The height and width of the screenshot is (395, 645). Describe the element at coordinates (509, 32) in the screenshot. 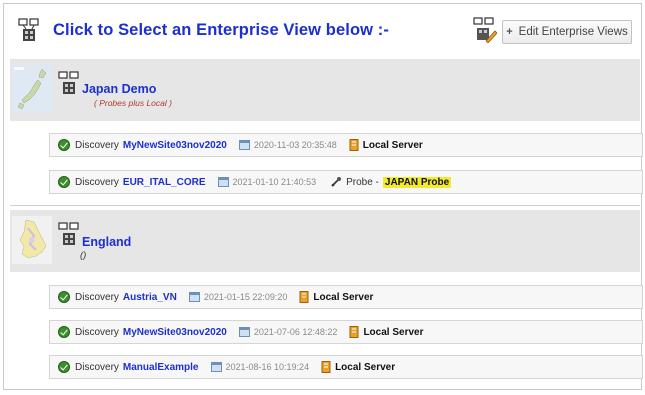

I see `plus-icon: +` at that location.